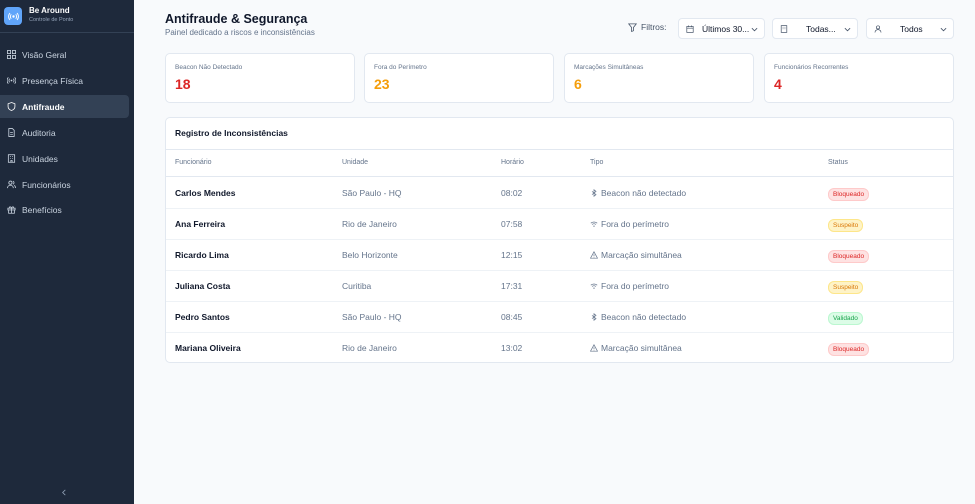  I want to click on cell-time: 13:02, so click(512, 348).